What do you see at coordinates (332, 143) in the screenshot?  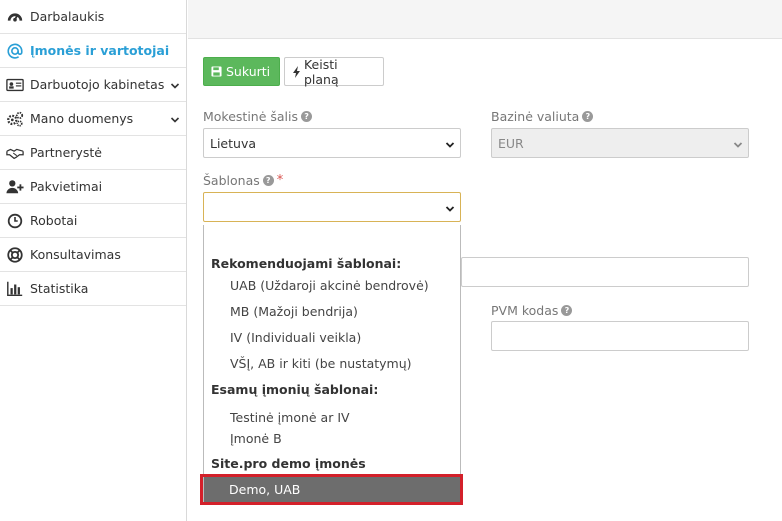 I see `tax-country-select: Lietuva` at bounding box center [332, 143].